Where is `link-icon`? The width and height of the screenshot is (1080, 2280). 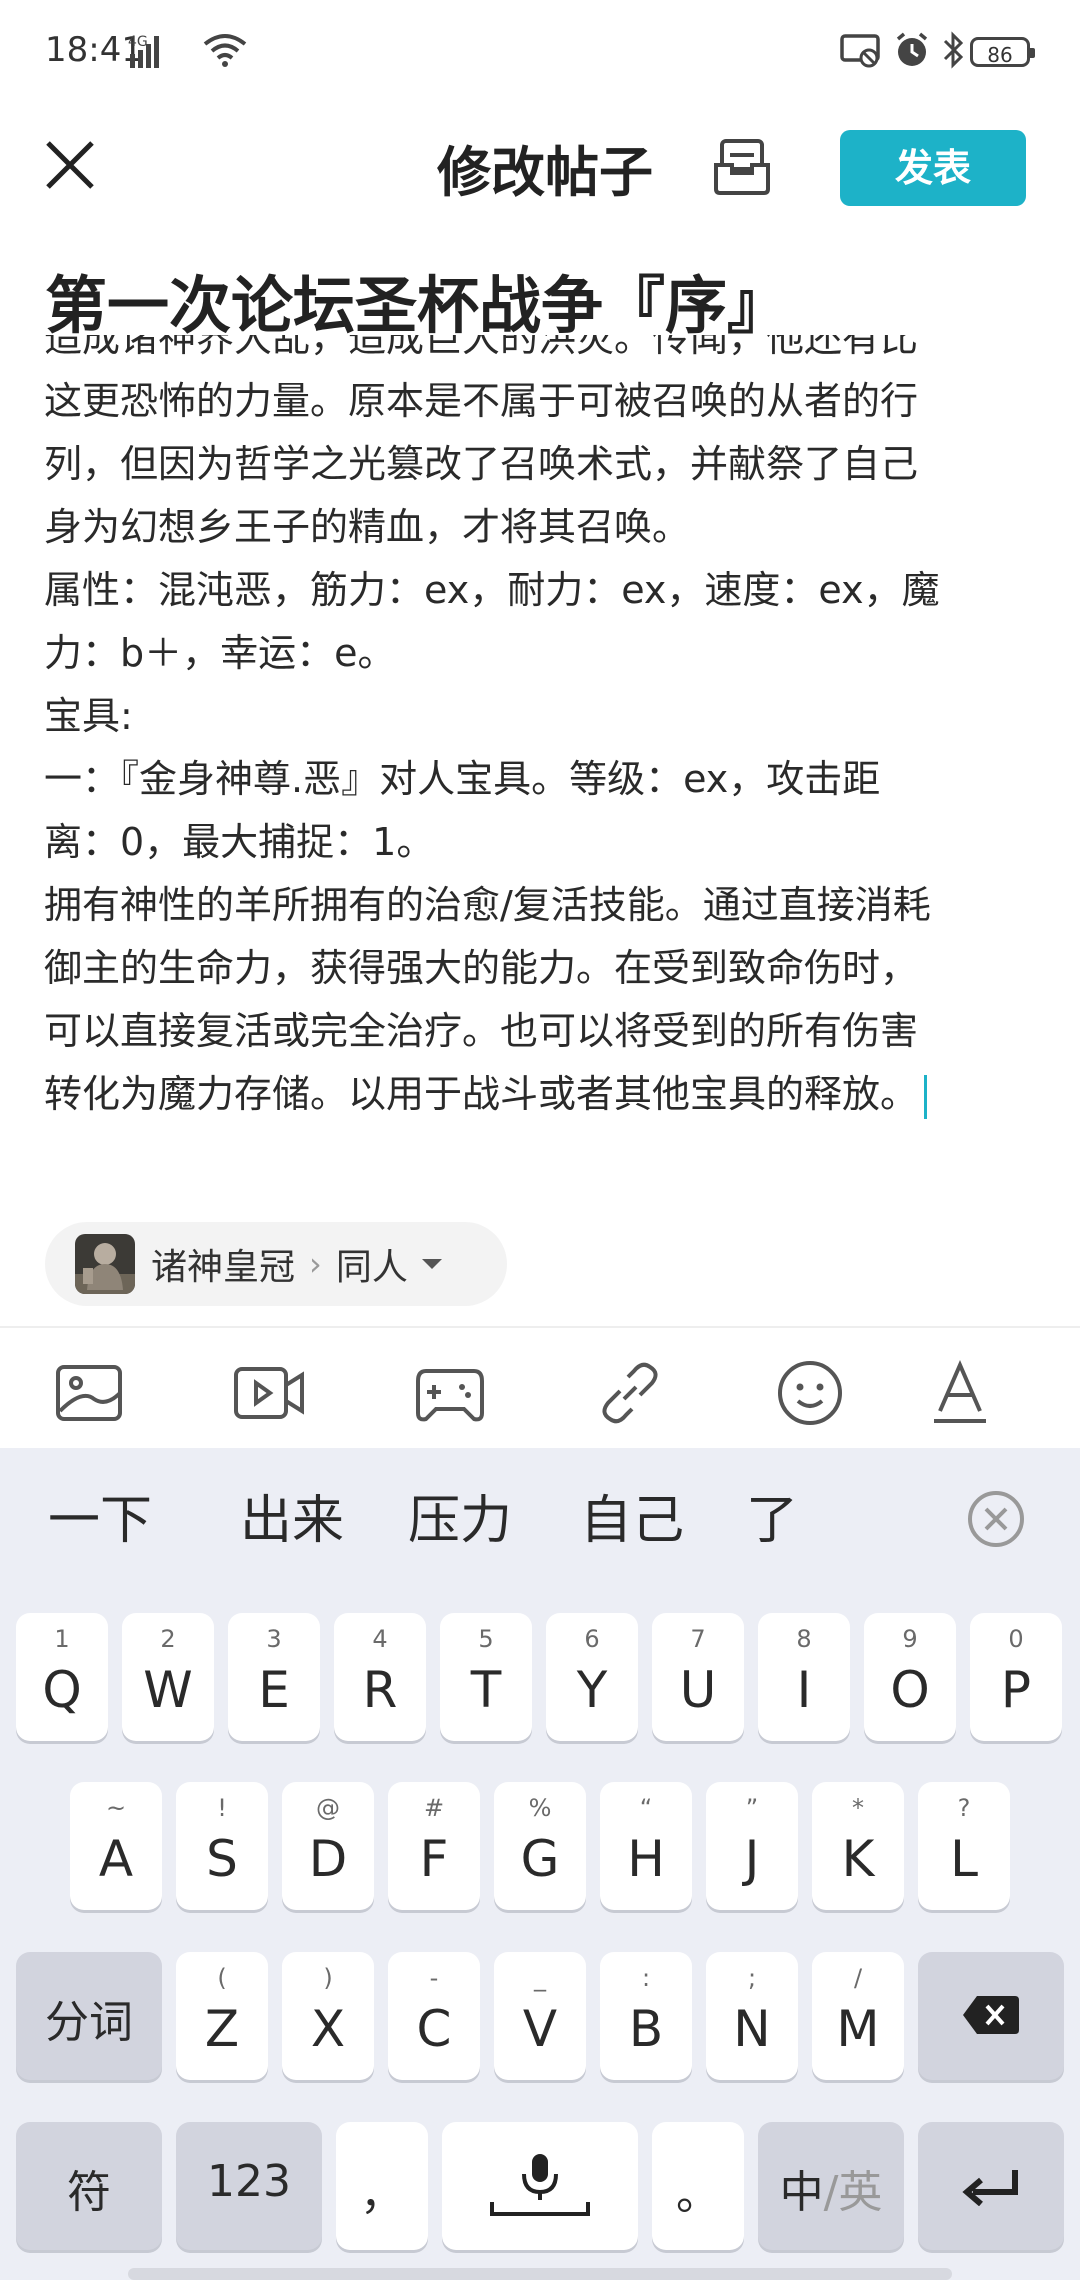 link-icon is located at coordinates (630, 1393).